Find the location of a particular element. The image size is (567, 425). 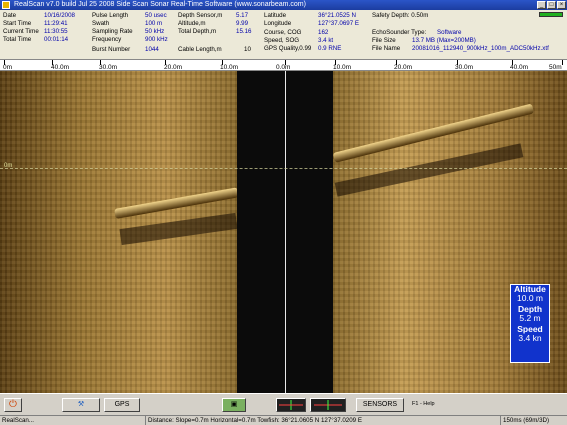

tools-button: ⚒ is located at coordinates (81, 405).